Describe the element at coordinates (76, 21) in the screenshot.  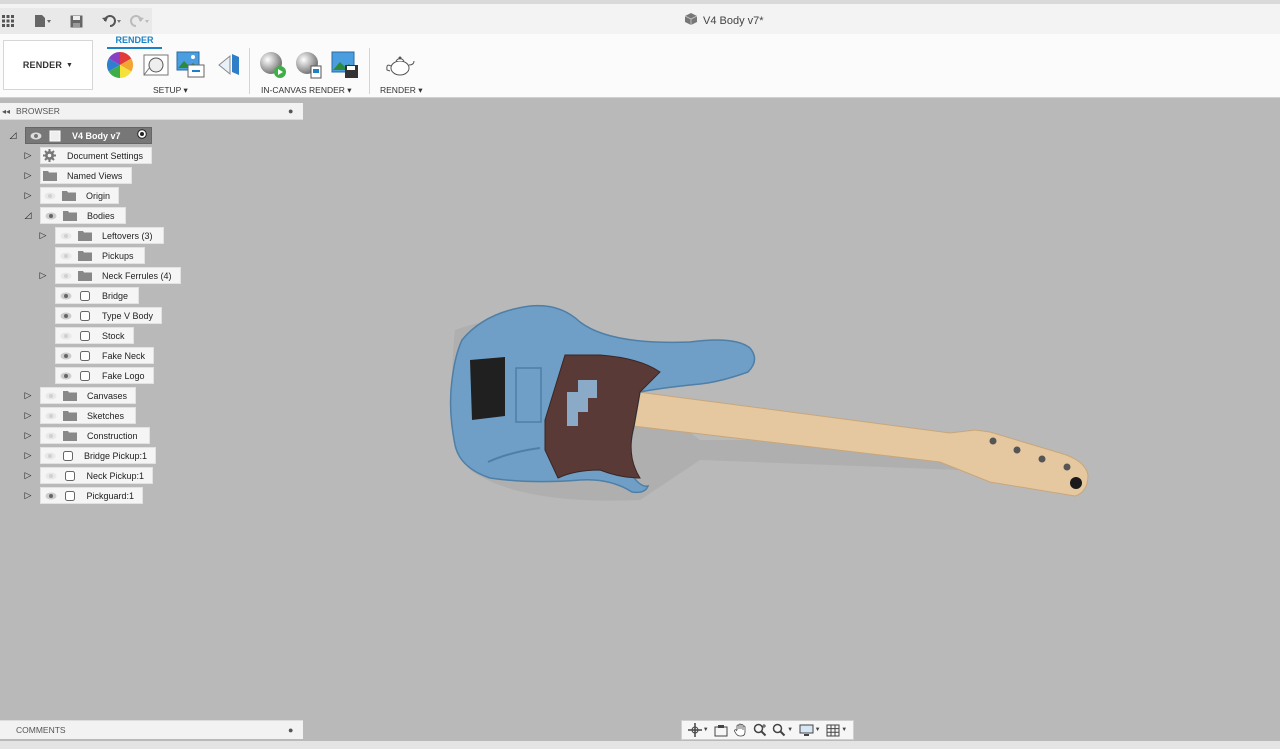
I see `save-icon` at that location.